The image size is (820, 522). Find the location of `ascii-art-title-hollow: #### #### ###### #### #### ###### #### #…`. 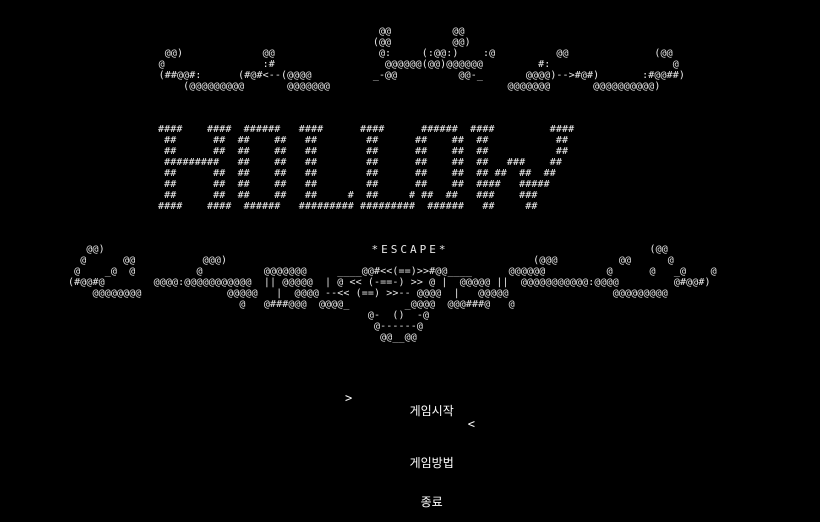

ascii-art-title-hollow: #### #### ###### #### #### ###### #### #… is located at coordinates (366, 168).